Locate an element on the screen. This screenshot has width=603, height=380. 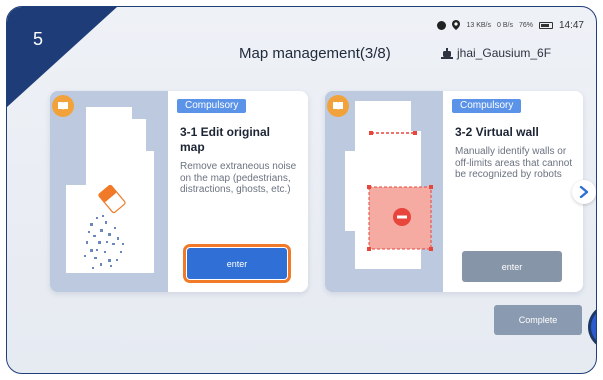
wifi-speed: 0 B/s is located at coordinates (505, 25).